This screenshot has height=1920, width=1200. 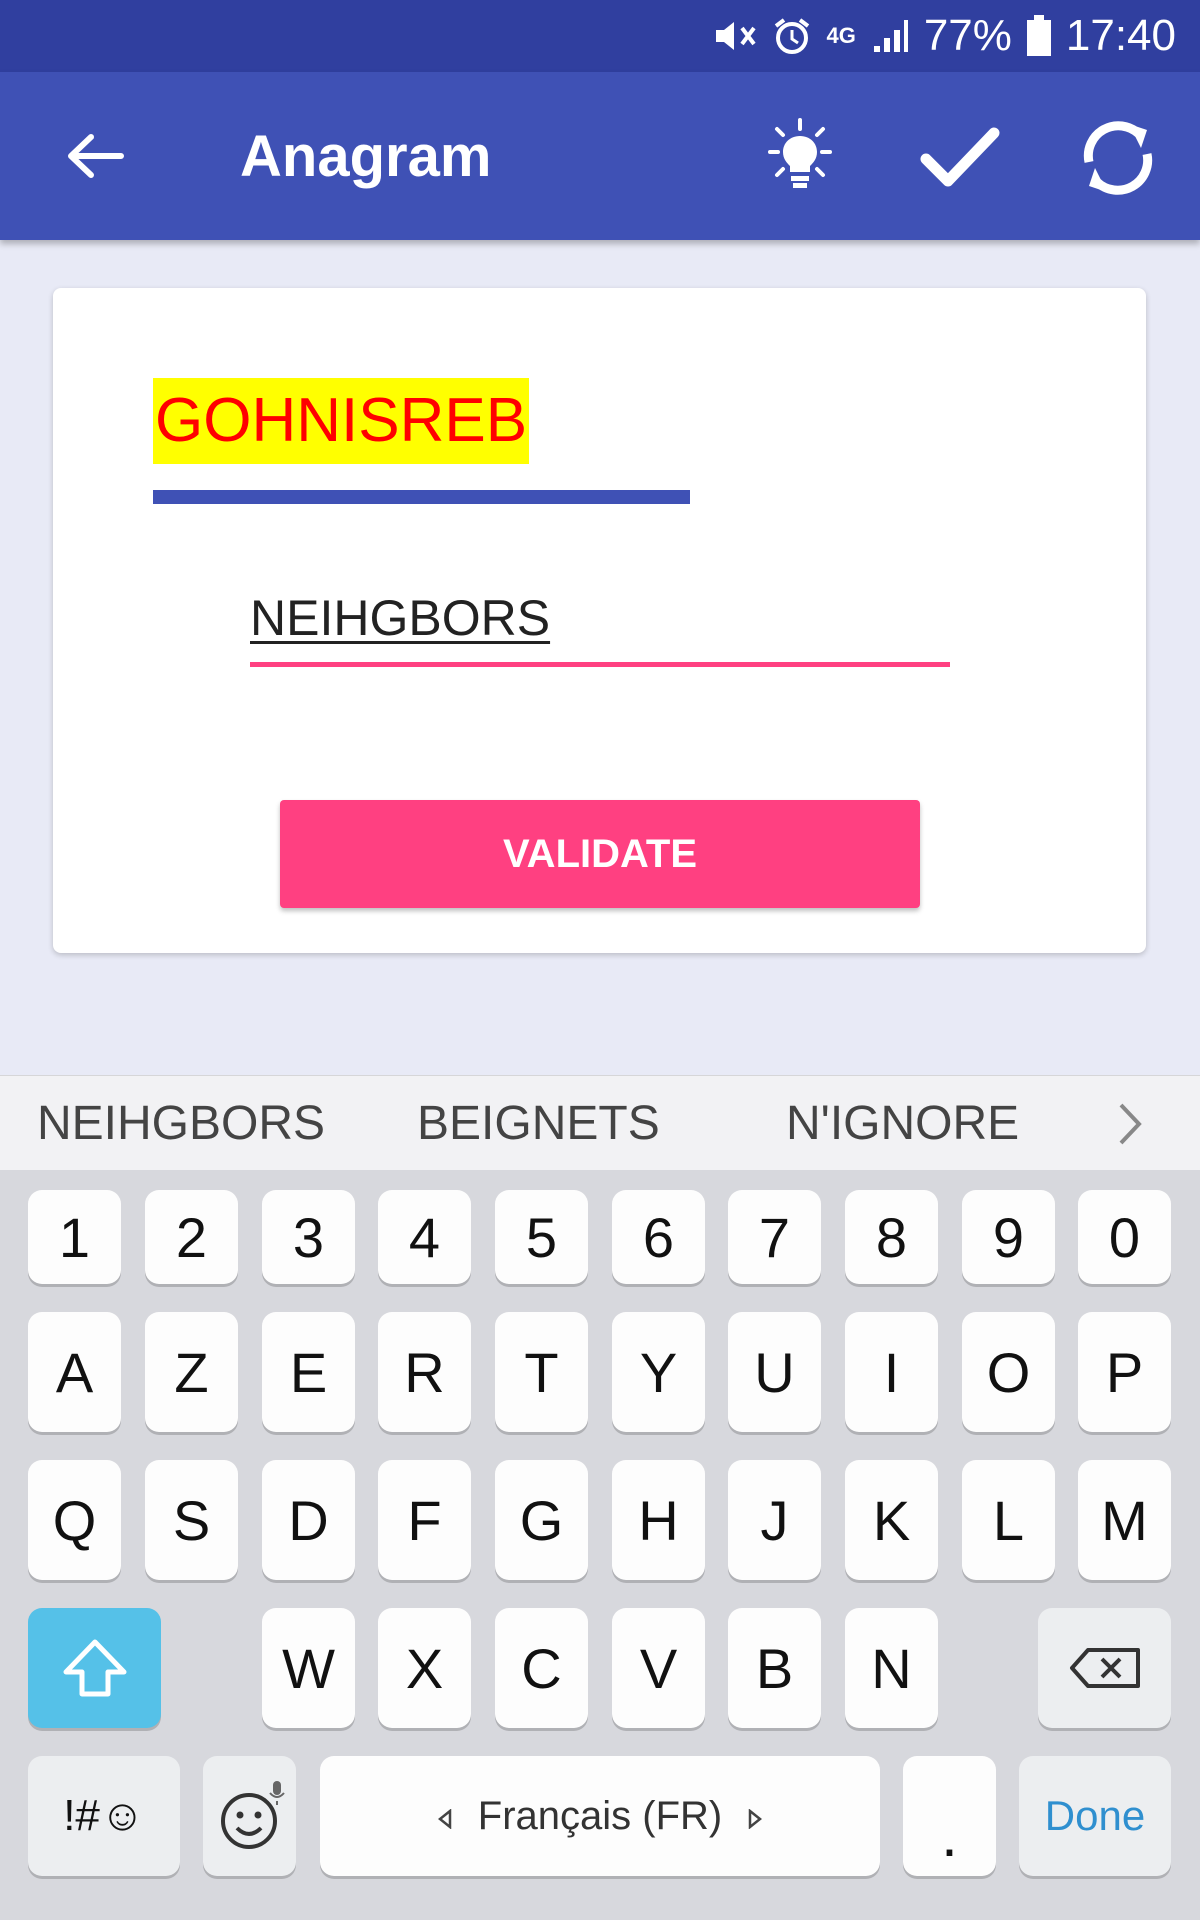 I want to click on key: R, so click(x=424, y=1372).